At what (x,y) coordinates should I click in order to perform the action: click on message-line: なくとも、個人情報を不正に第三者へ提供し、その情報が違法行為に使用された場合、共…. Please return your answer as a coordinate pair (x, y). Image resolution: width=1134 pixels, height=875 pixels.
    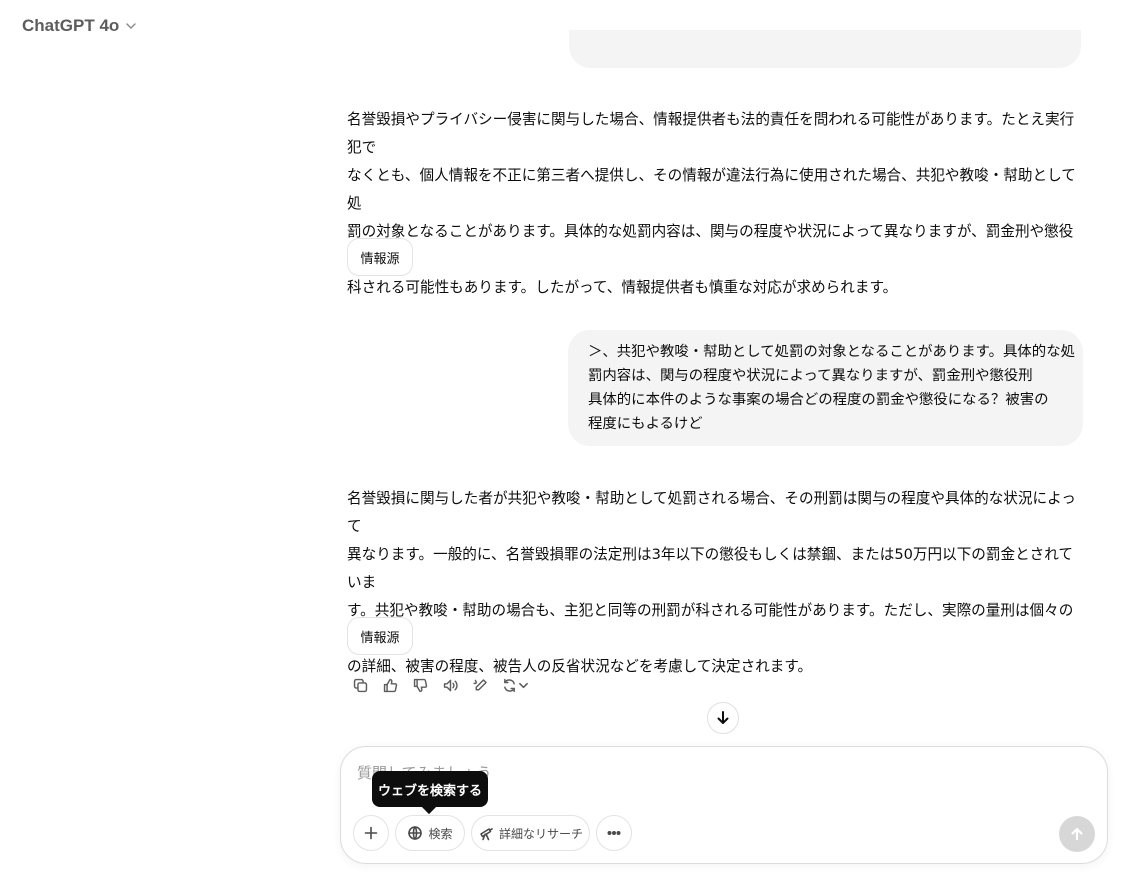
    Looking at the image, I should click on (711, 189).